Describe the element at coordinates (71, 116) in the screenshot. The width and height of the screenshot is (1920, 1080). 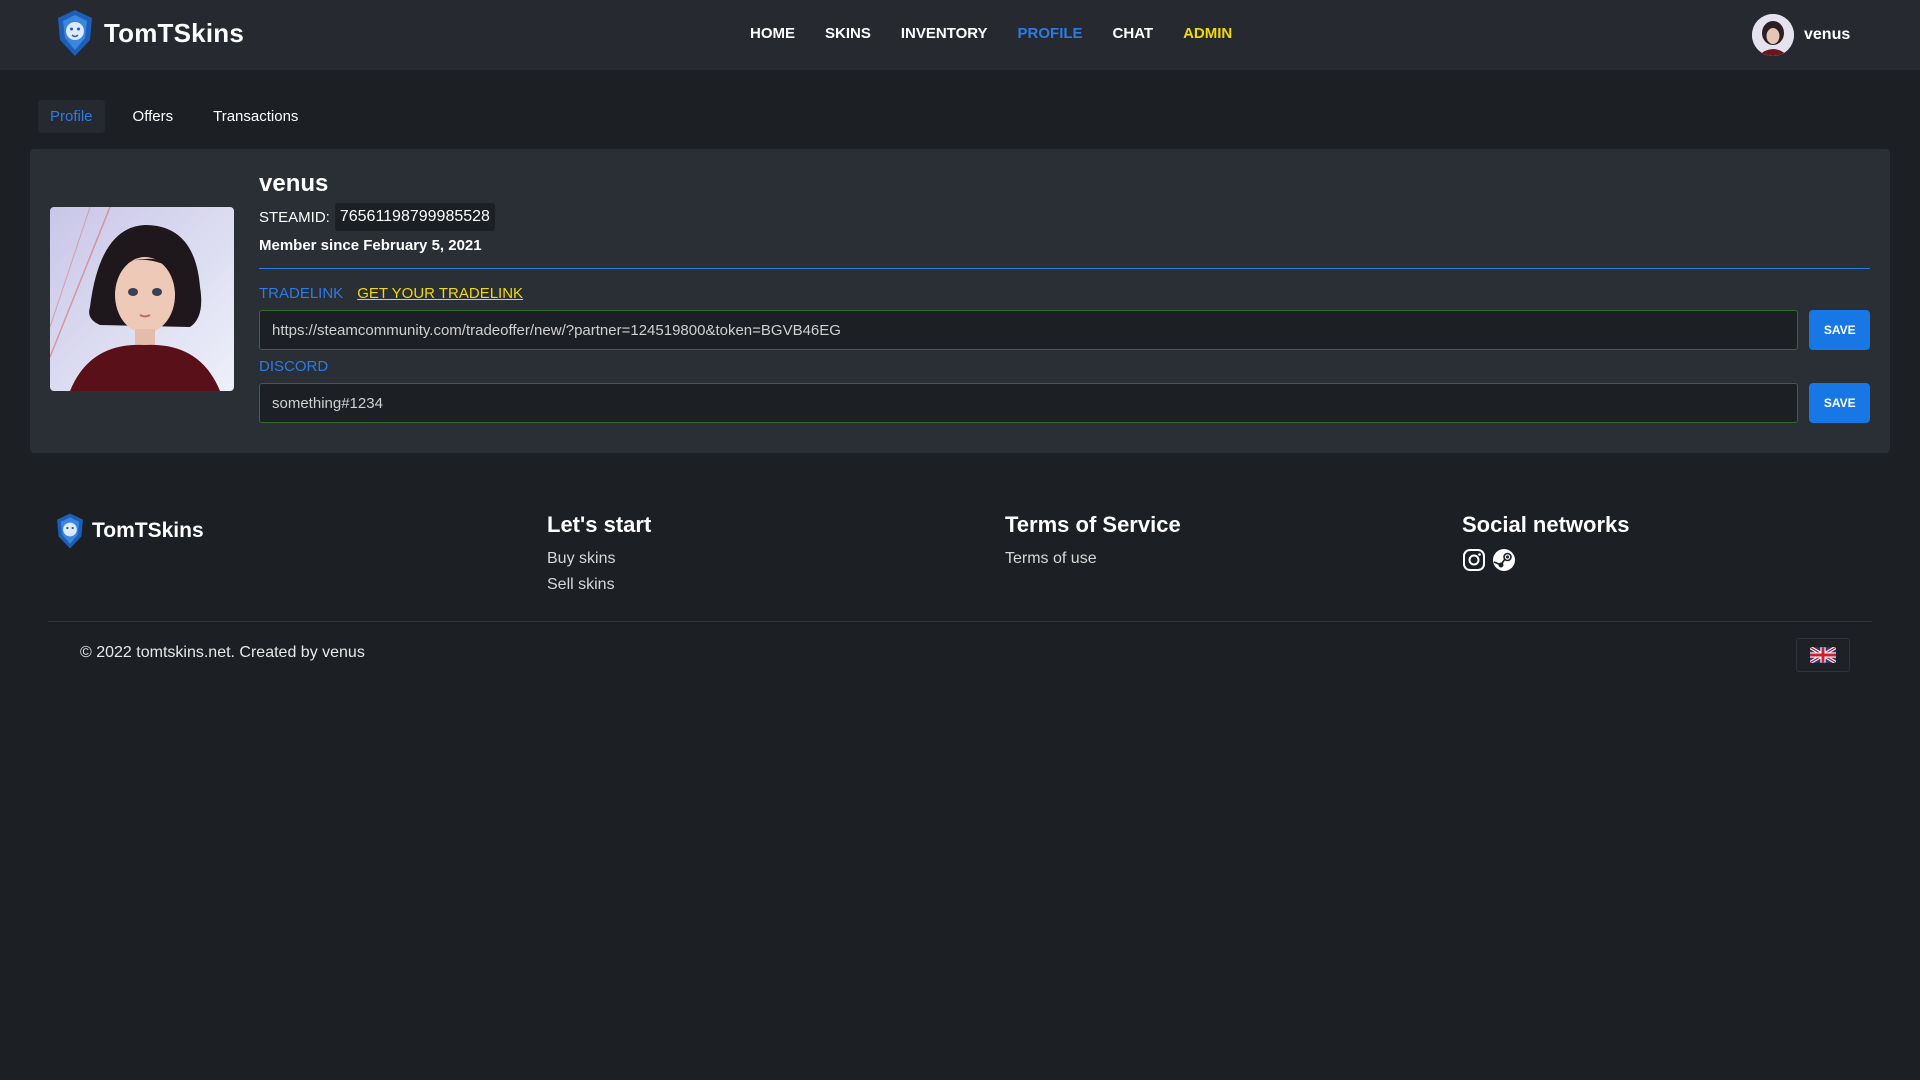
I see `tab-profile: Profile` at that location.